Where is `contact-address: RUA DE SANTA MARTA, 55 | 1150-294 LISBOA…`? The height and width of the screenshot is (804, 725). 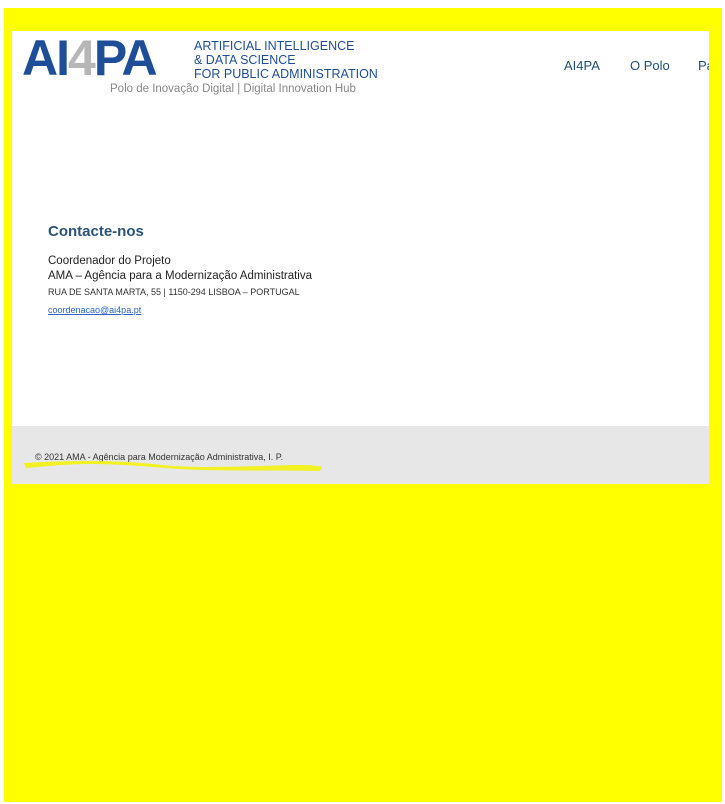 contact-address: RUA DE SANTA MARTA, 55 | 1150-294 LISBOA… is located at coordinates (174, 292).